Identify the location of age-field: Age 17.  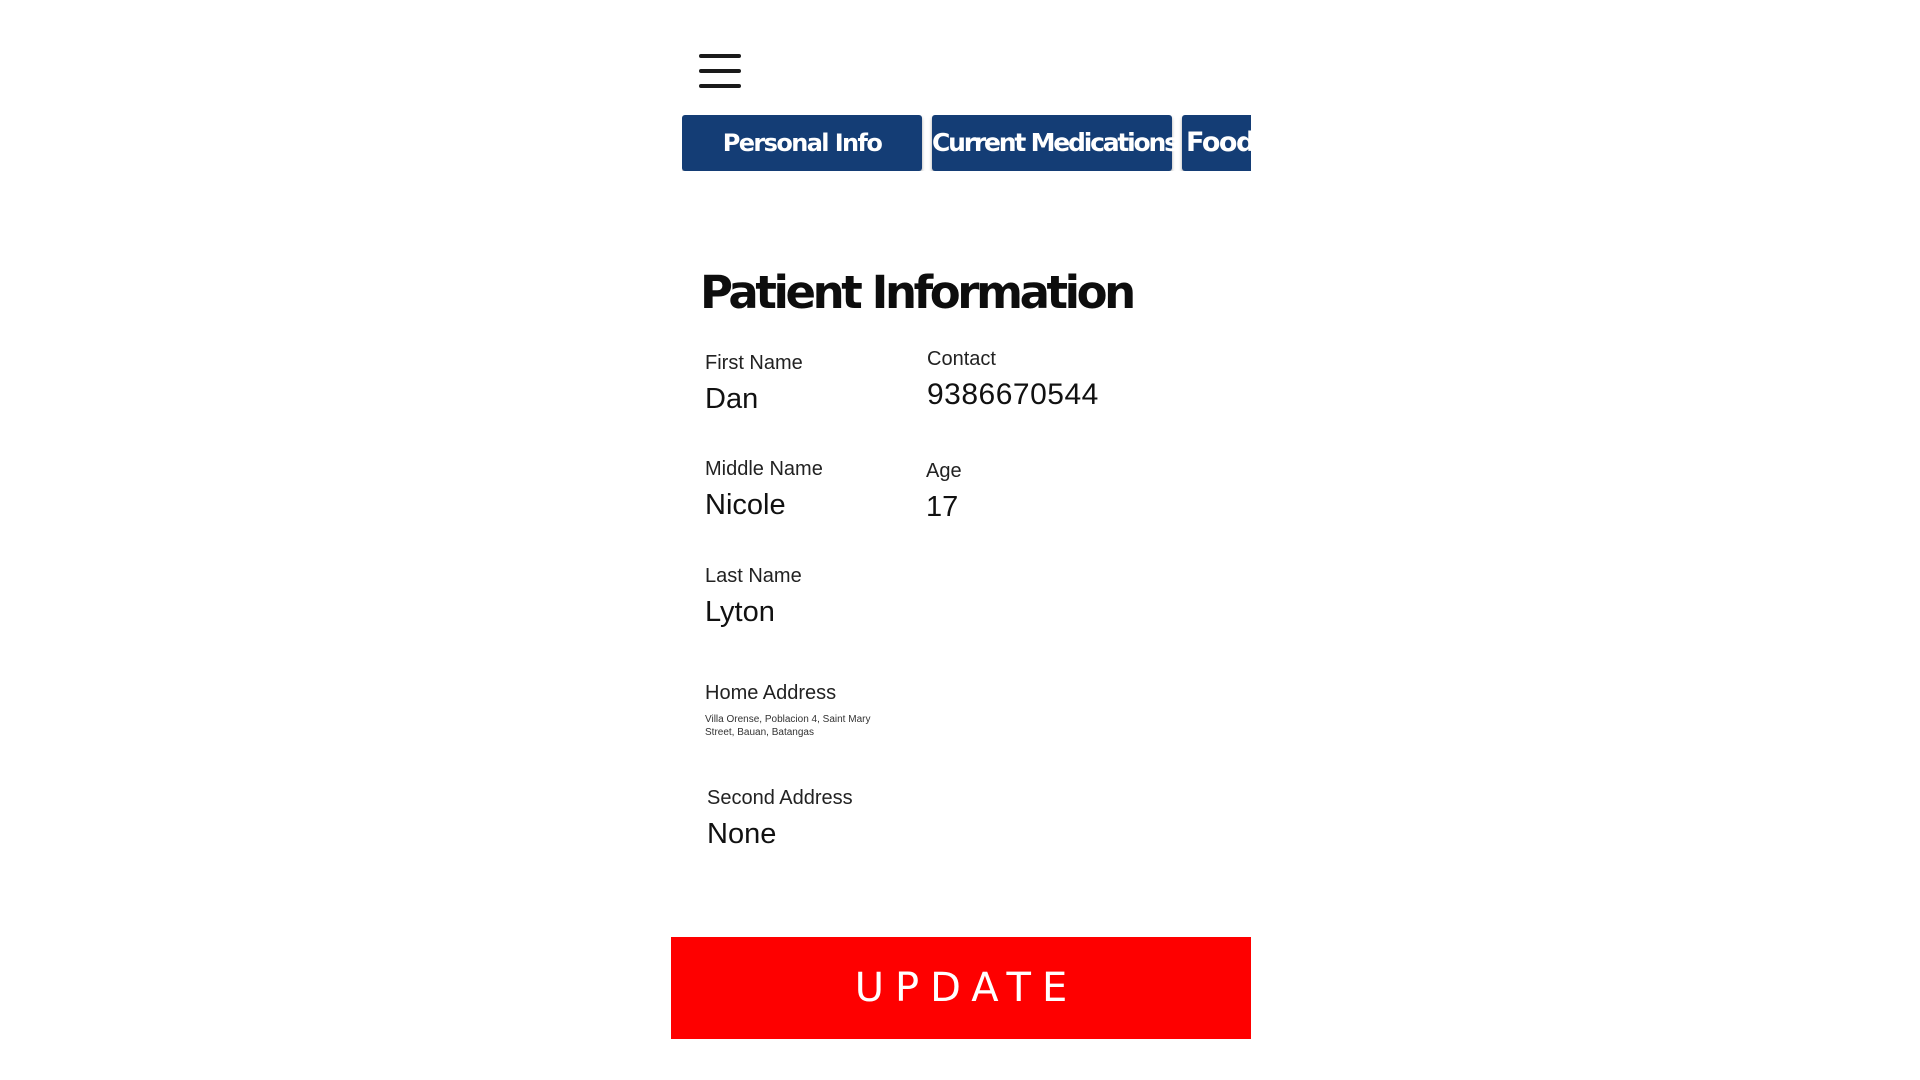
(944, 492).